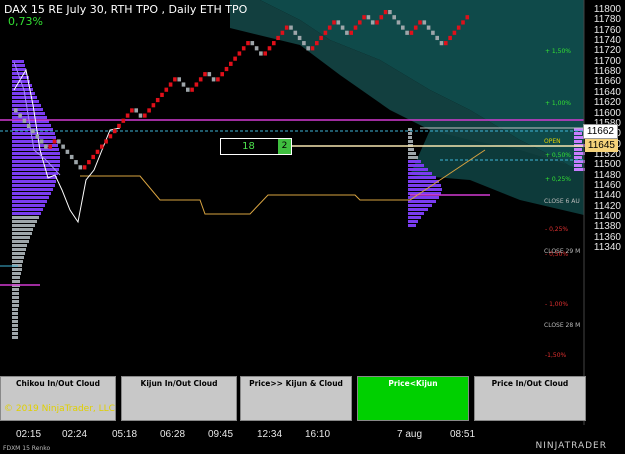 This screenshot has width=625, height=454. Describe the element at coordinates (256, 146) in the screenshot. I see `brick-counter: 18 2` at that location.